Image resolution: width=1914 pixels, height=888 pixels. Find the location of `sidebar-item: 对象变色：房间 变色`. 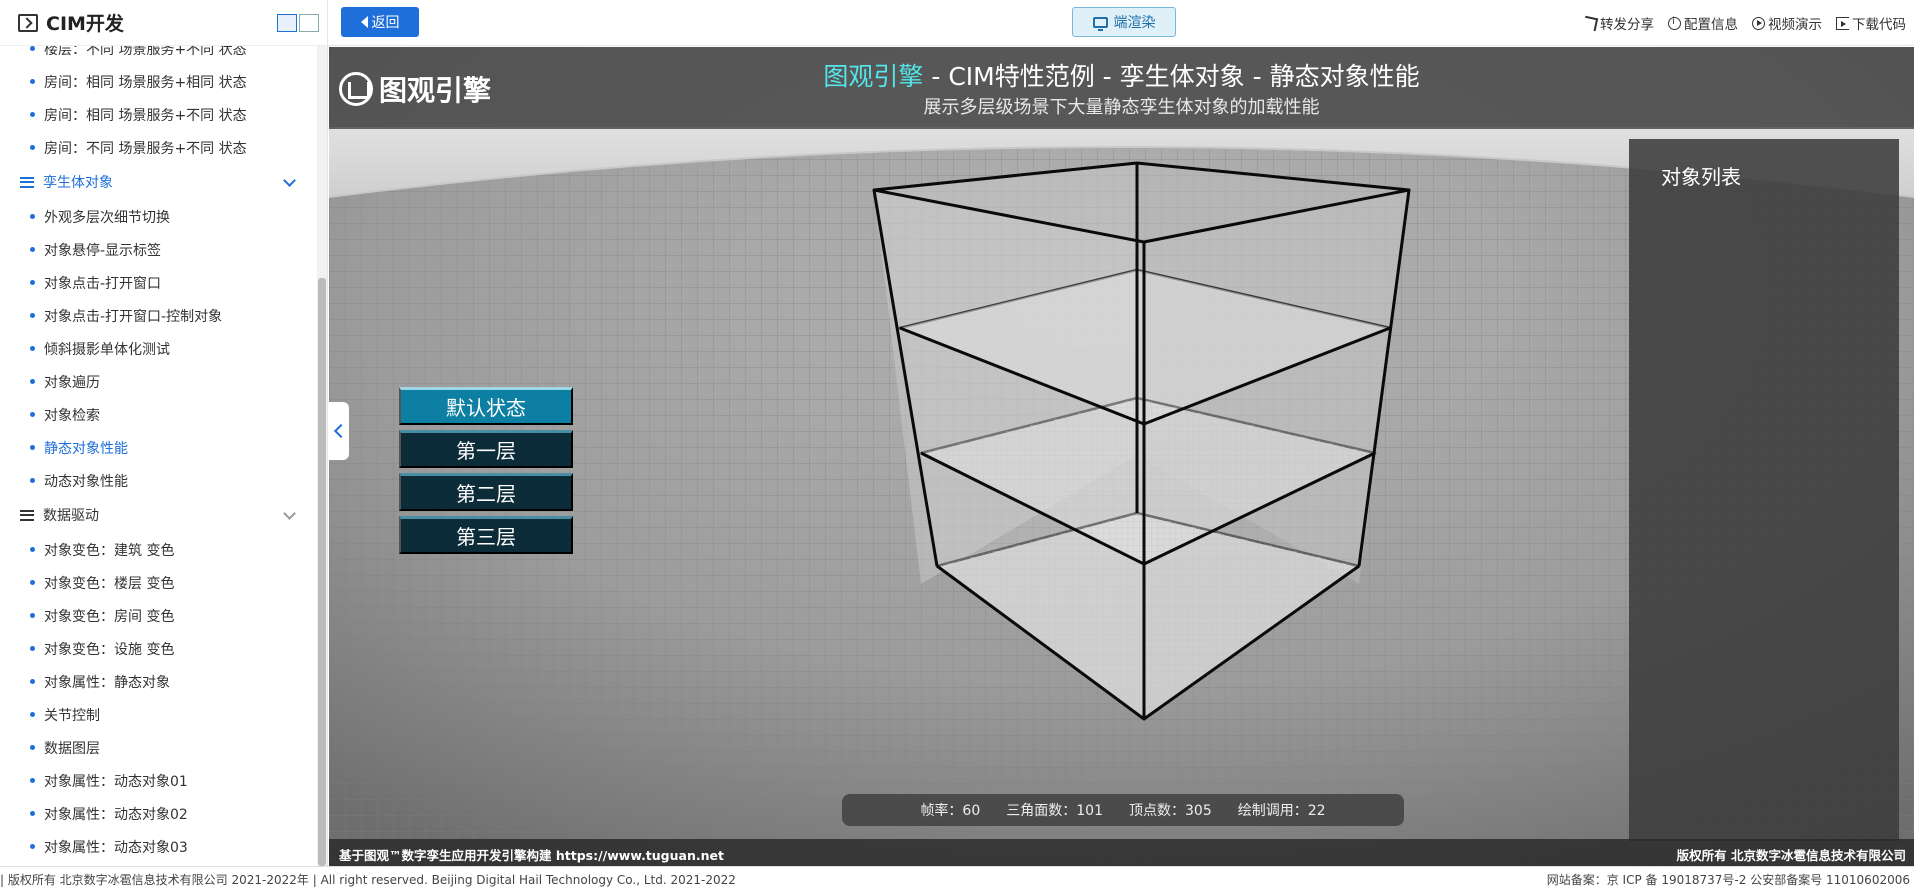

sidebar-item: 对象变色：房间 变色 is located at coordinates (159, 615).